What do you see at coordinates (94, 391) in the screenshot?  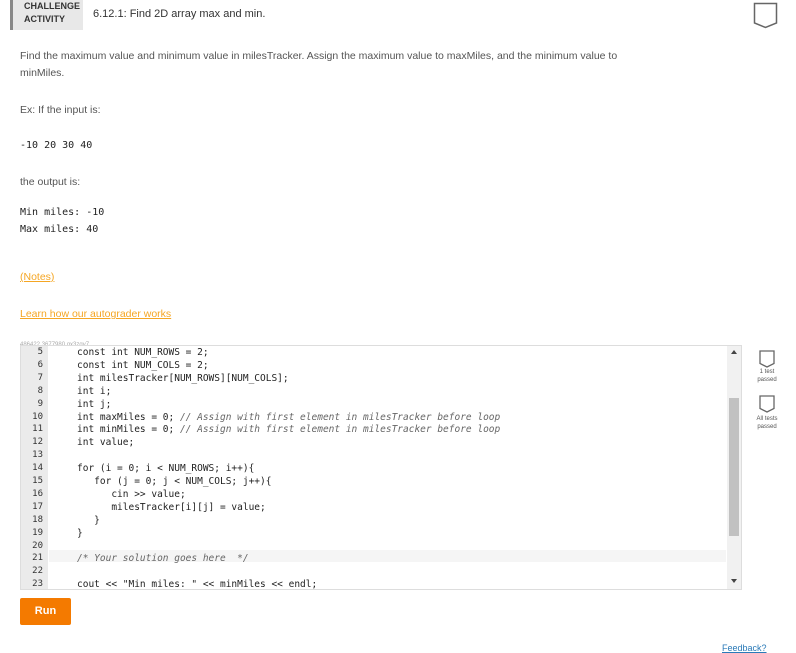 I see `code-line: int i;` at bounding box center [94, 391].